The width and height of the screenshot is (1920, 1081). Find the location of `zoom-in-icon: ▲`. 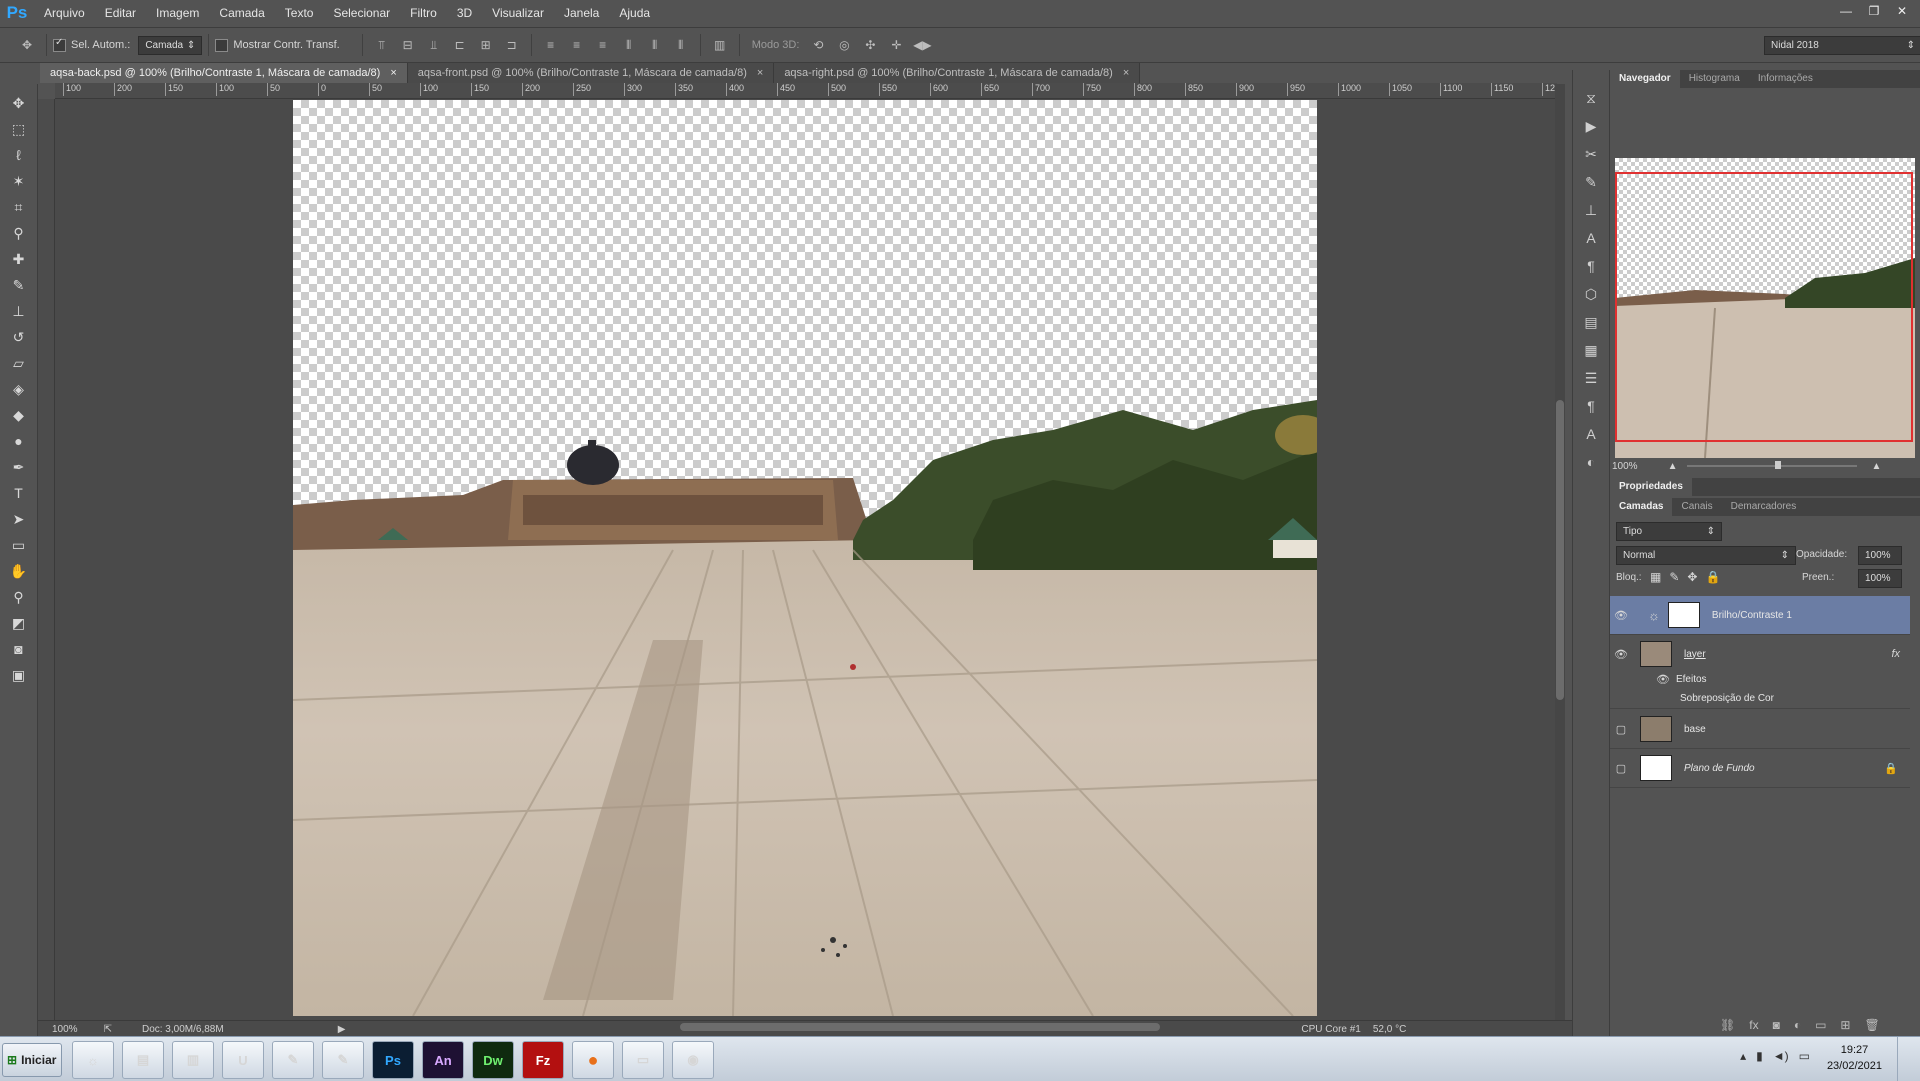

zoom-in-icon: ▲ is located at coordinates (1876, 466).